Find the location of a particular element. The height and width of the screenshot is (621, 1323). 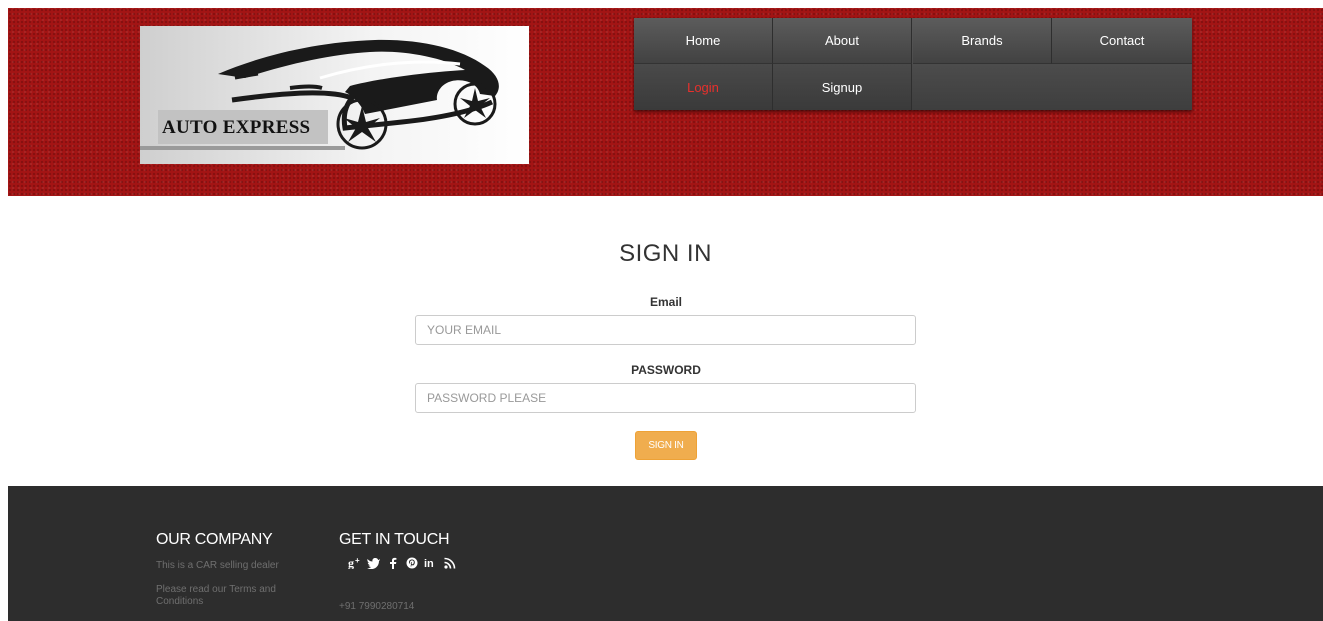

svg-text: g is located at coordinates (351, 563).